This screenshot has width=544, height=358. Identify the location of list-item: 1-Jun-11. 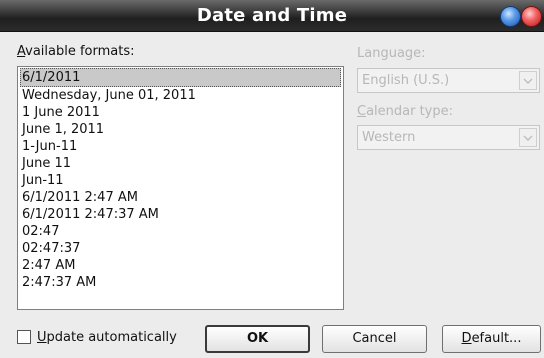
(180, 146).